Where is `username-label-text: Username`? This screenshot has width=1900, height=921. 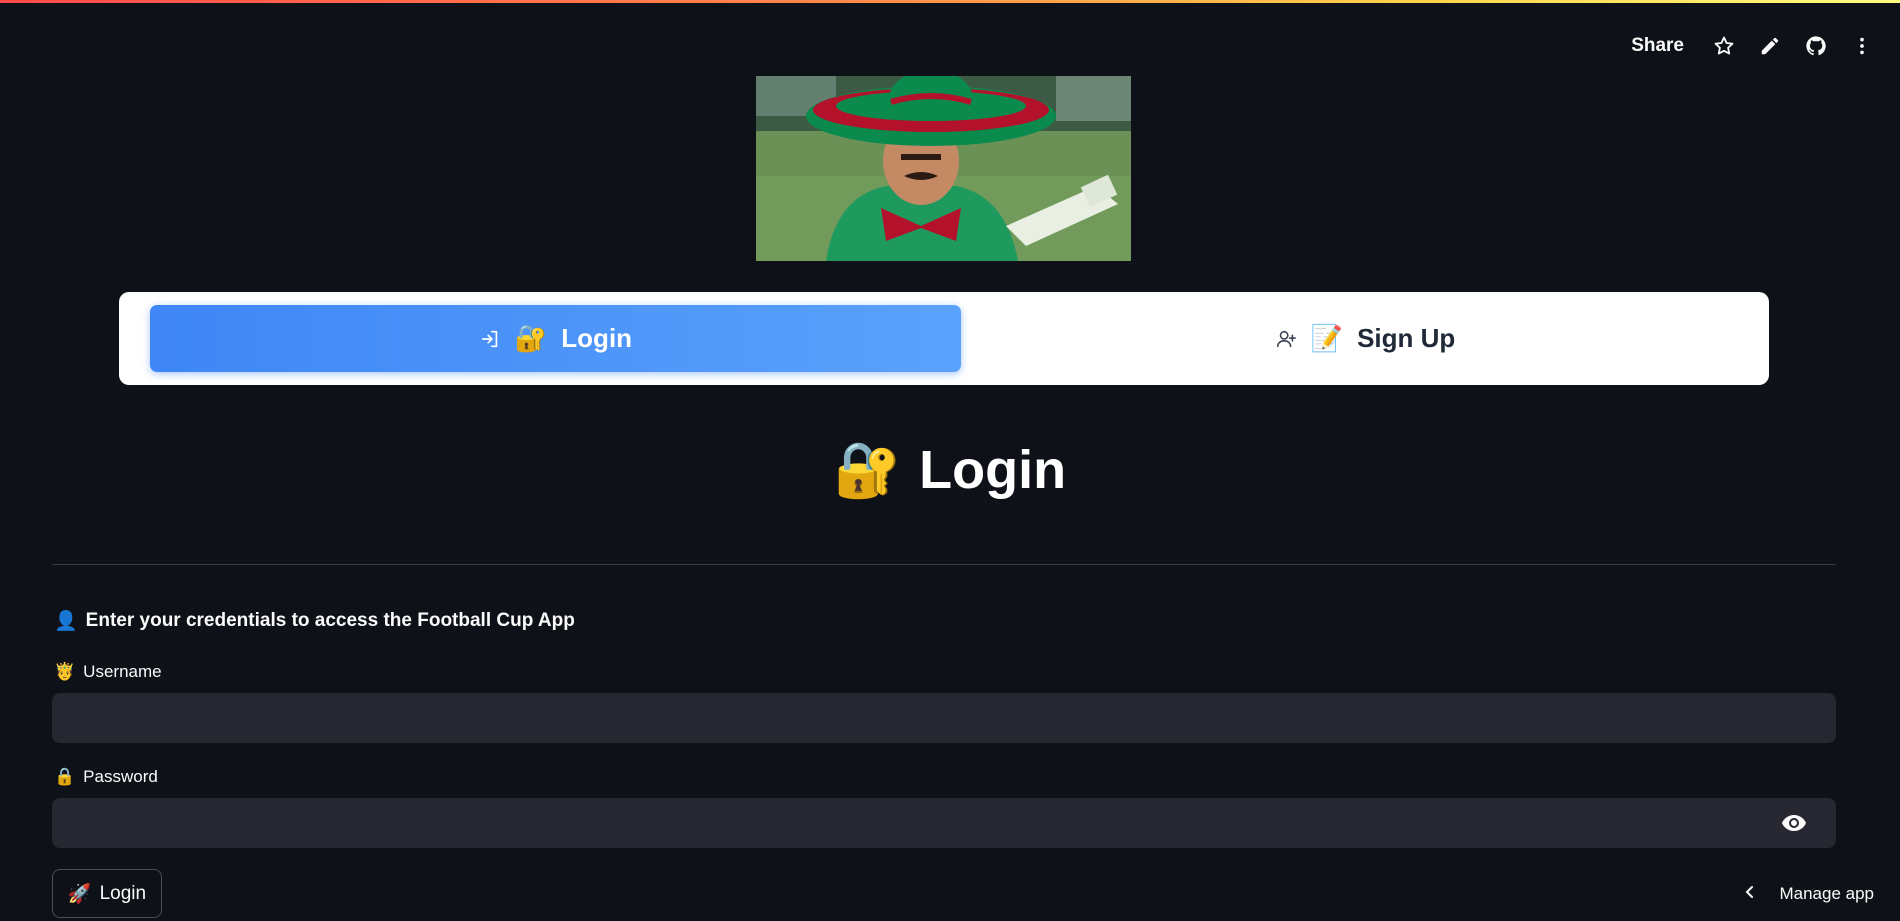 username-label-text: Username is located at coordinates (122, 671).